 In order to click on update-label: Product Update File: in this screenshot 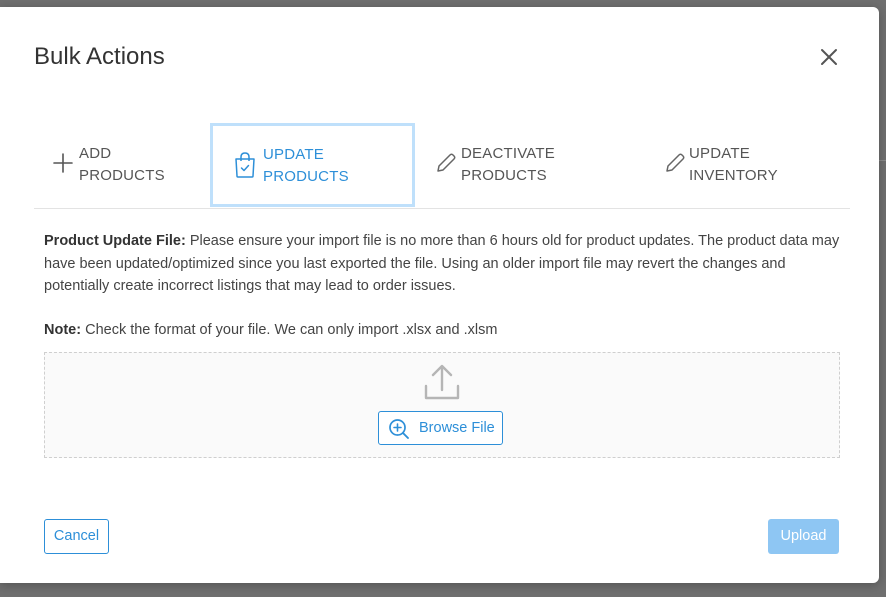, I will do `click(115, 241)`.